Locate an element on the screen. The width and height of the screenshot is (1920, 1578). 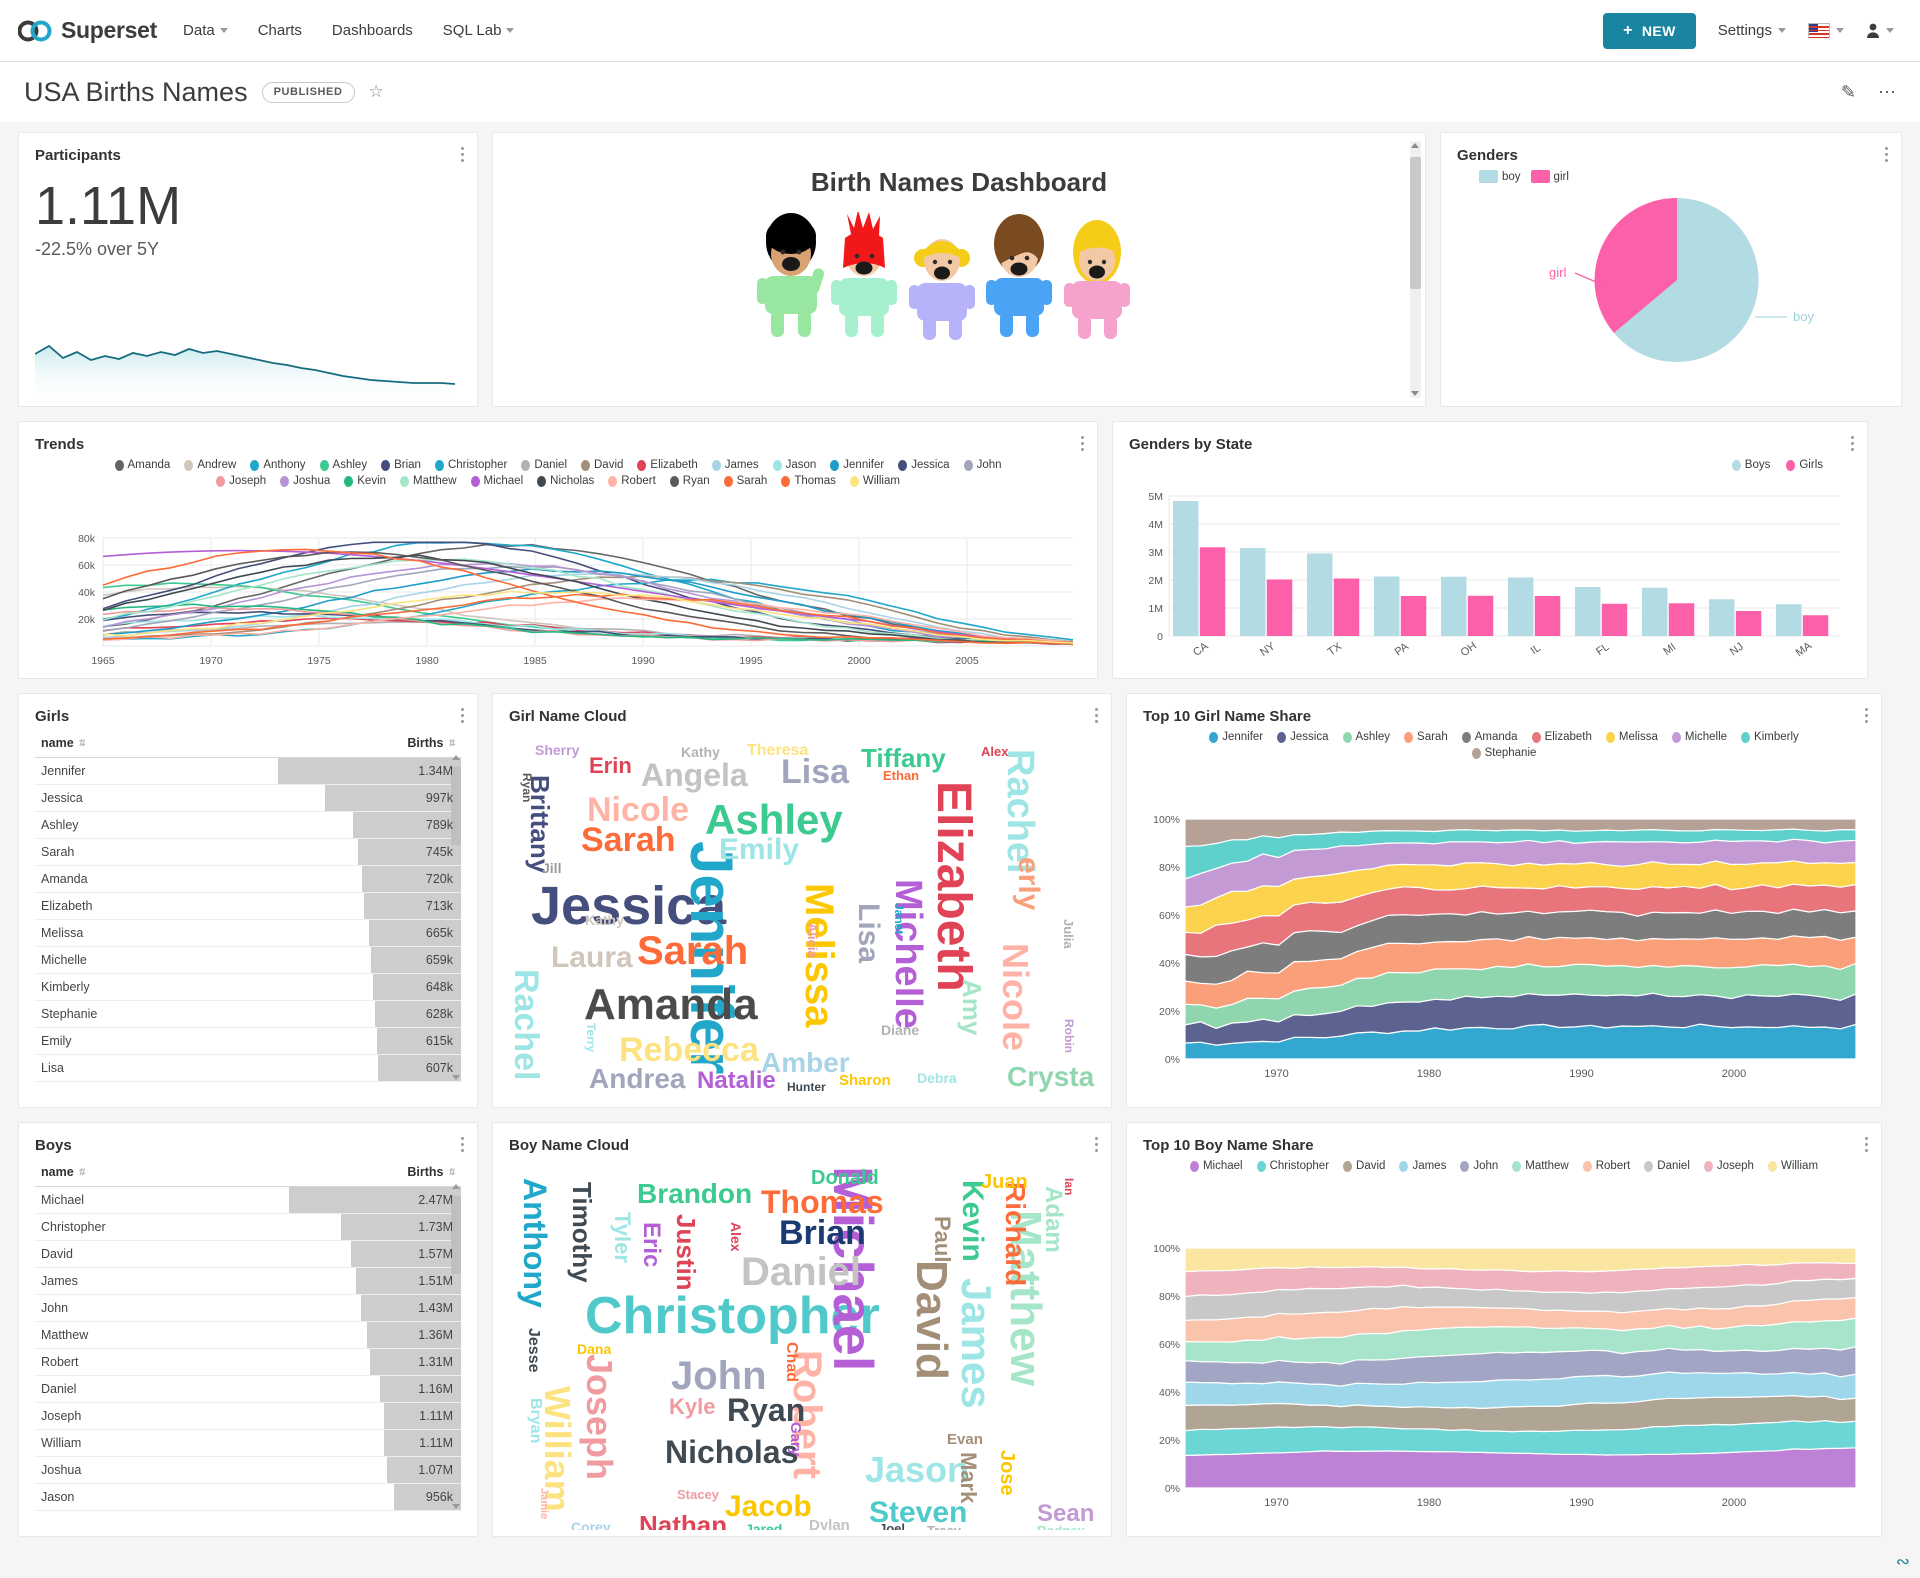
legend-item-jason: Jason is located at coordinates (794, 465).